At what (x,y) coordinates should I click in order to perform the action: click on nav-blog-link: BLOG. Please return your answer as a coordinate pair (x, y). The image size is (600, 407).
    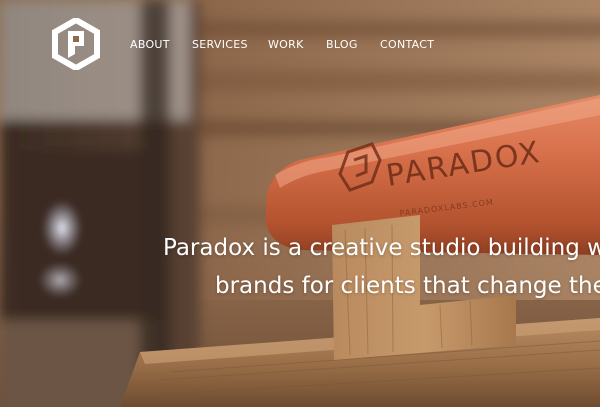
    Looking at the image, I should click on (342, 45).